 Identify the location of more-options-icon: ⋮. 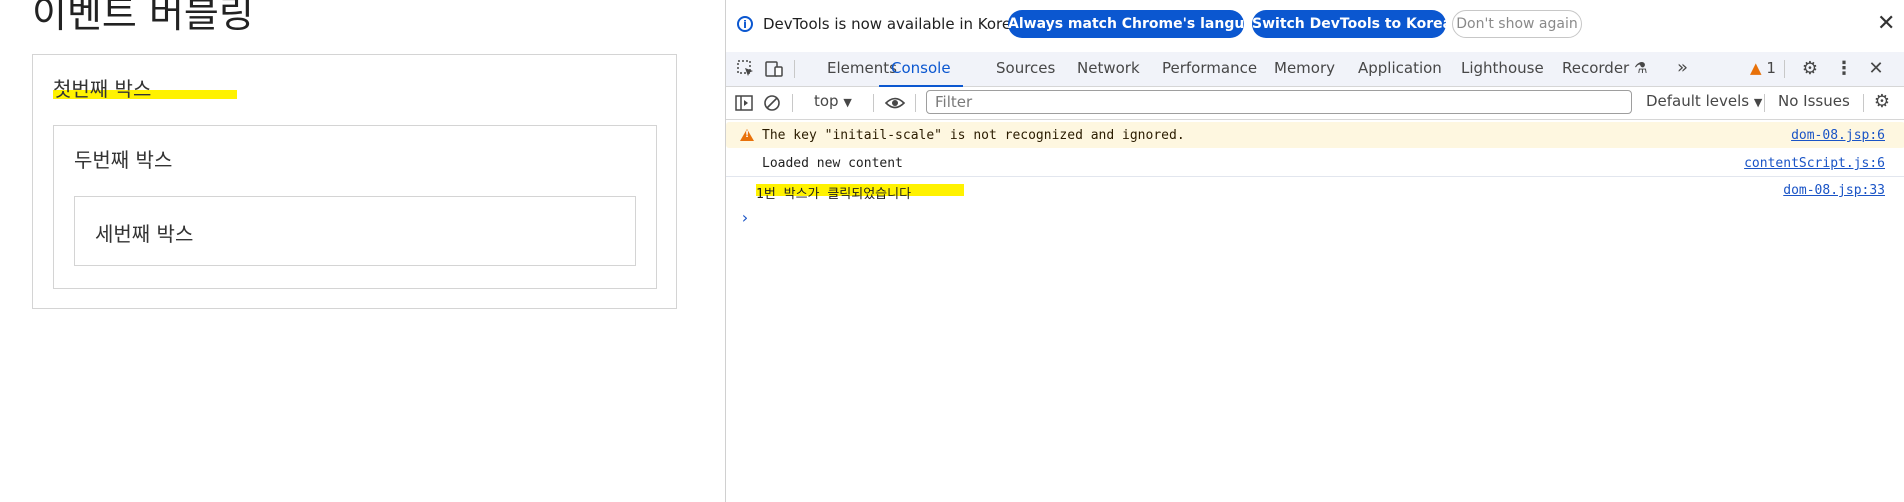
(1844, 69).